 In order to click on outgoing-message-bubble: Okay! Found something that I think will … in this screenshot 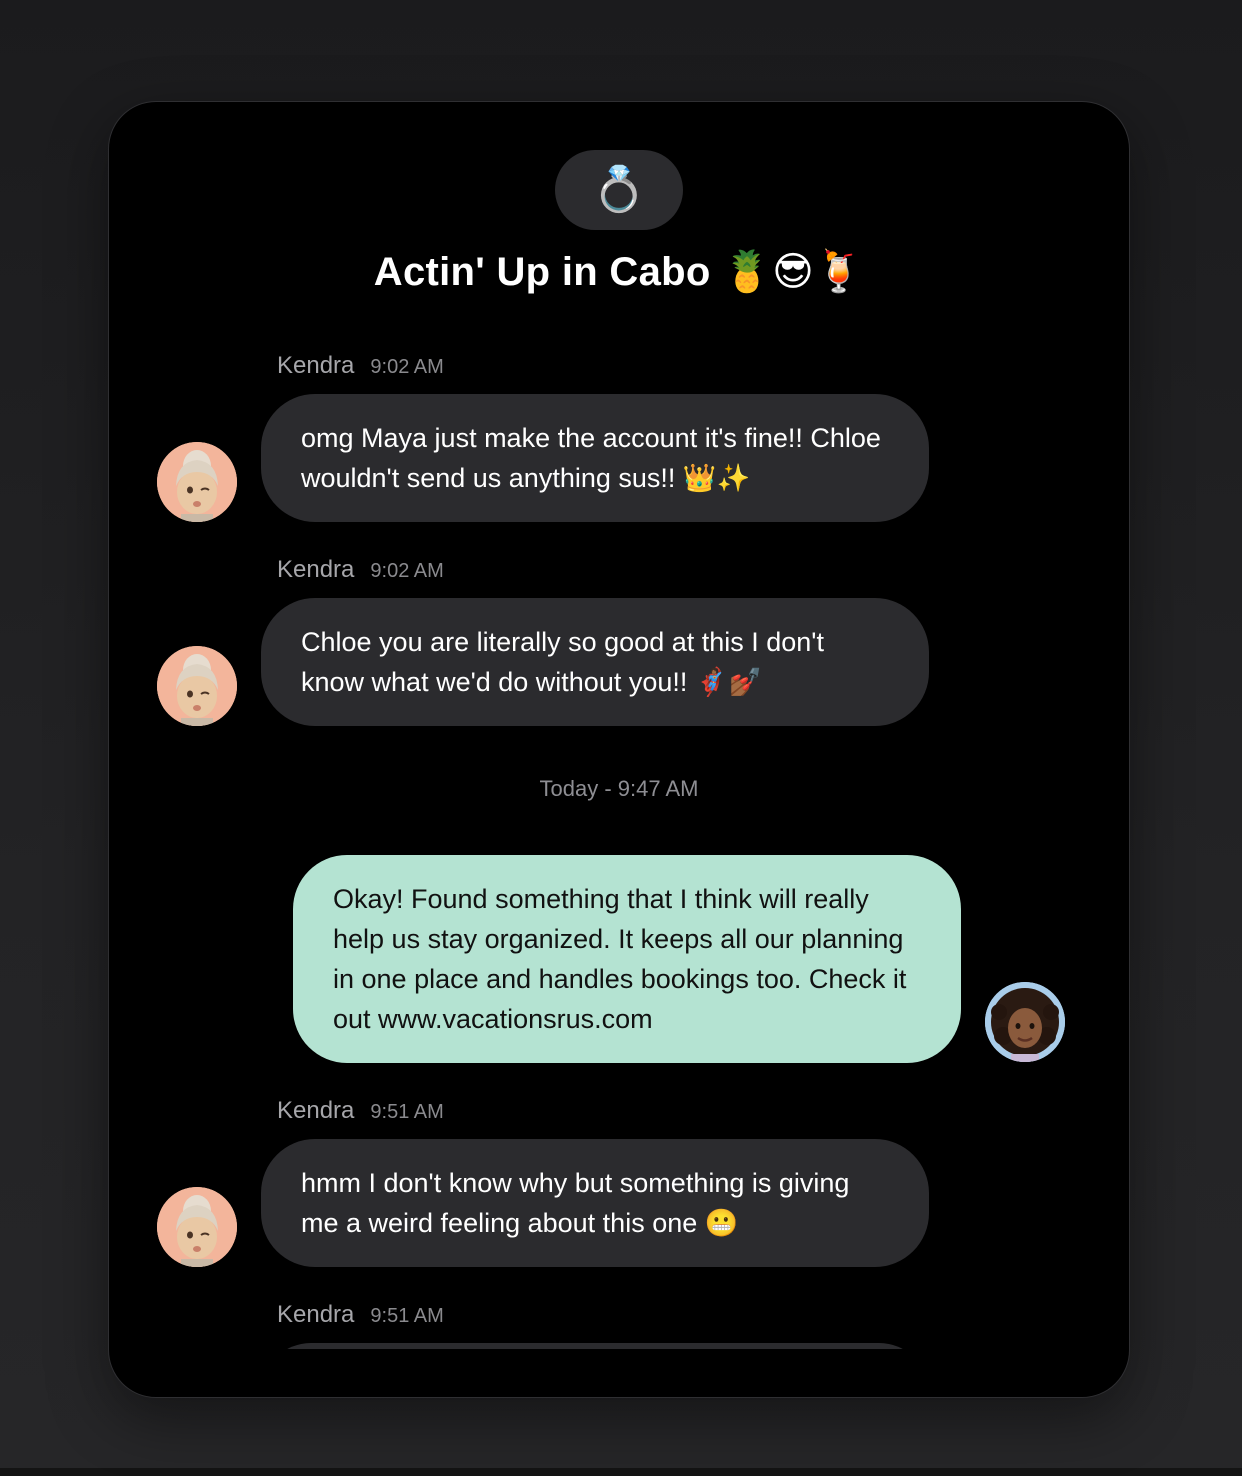, I will do `click(627, 959)`.